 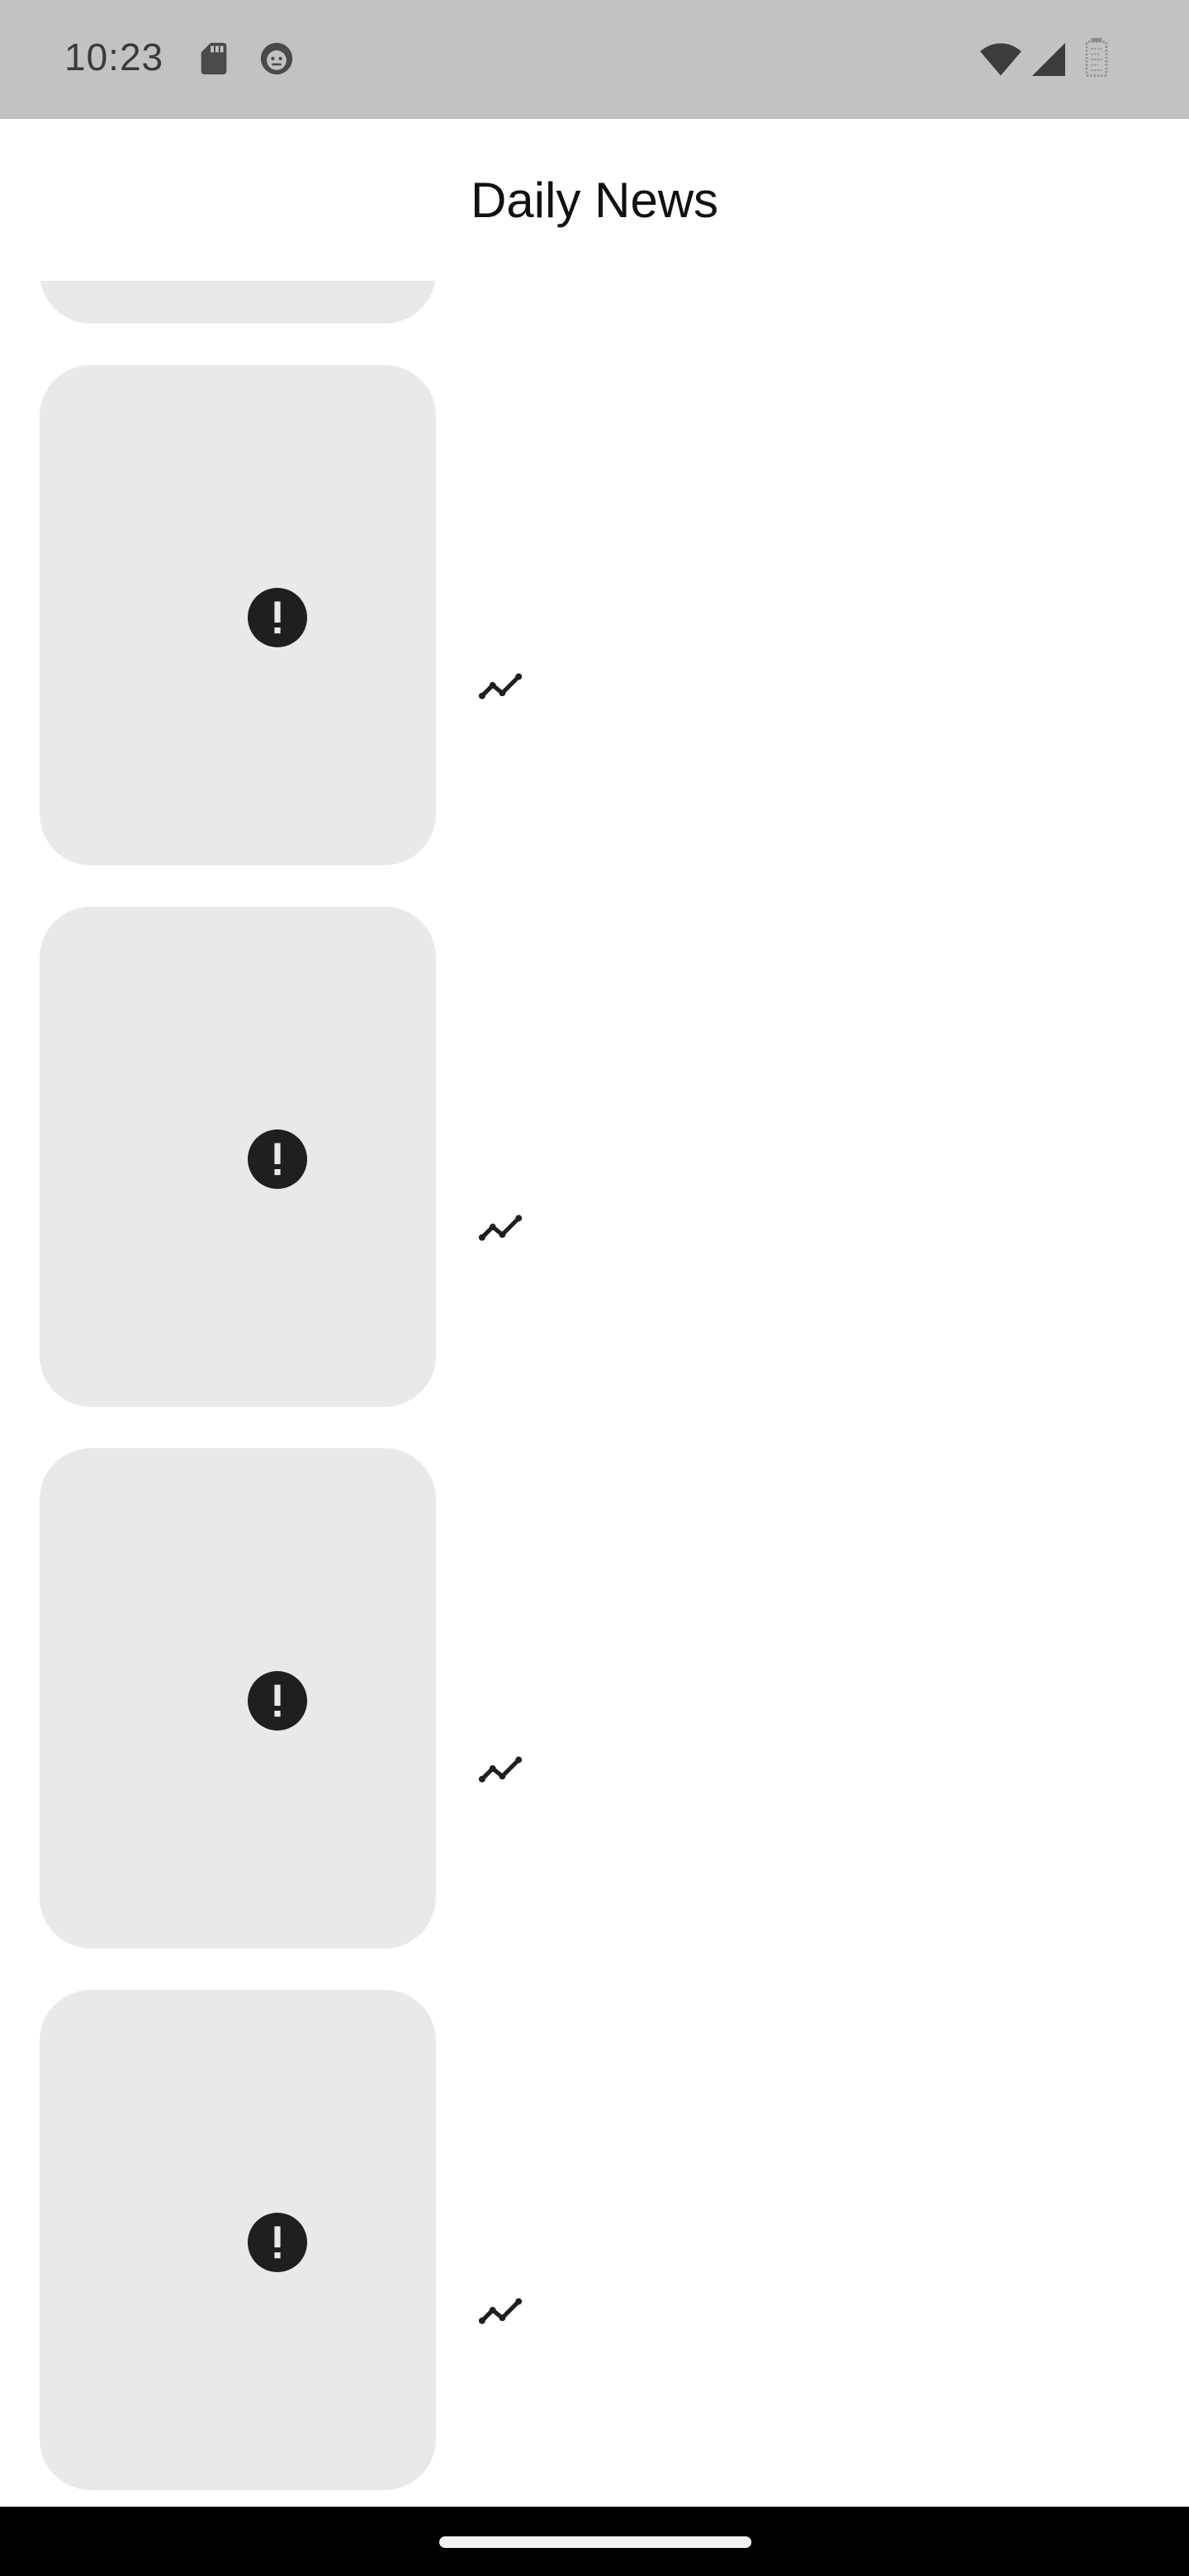 What do you see at coordinates (1048, 59) in the screenshot?
I see `signal-icon` at bounding box center [1048, 59].